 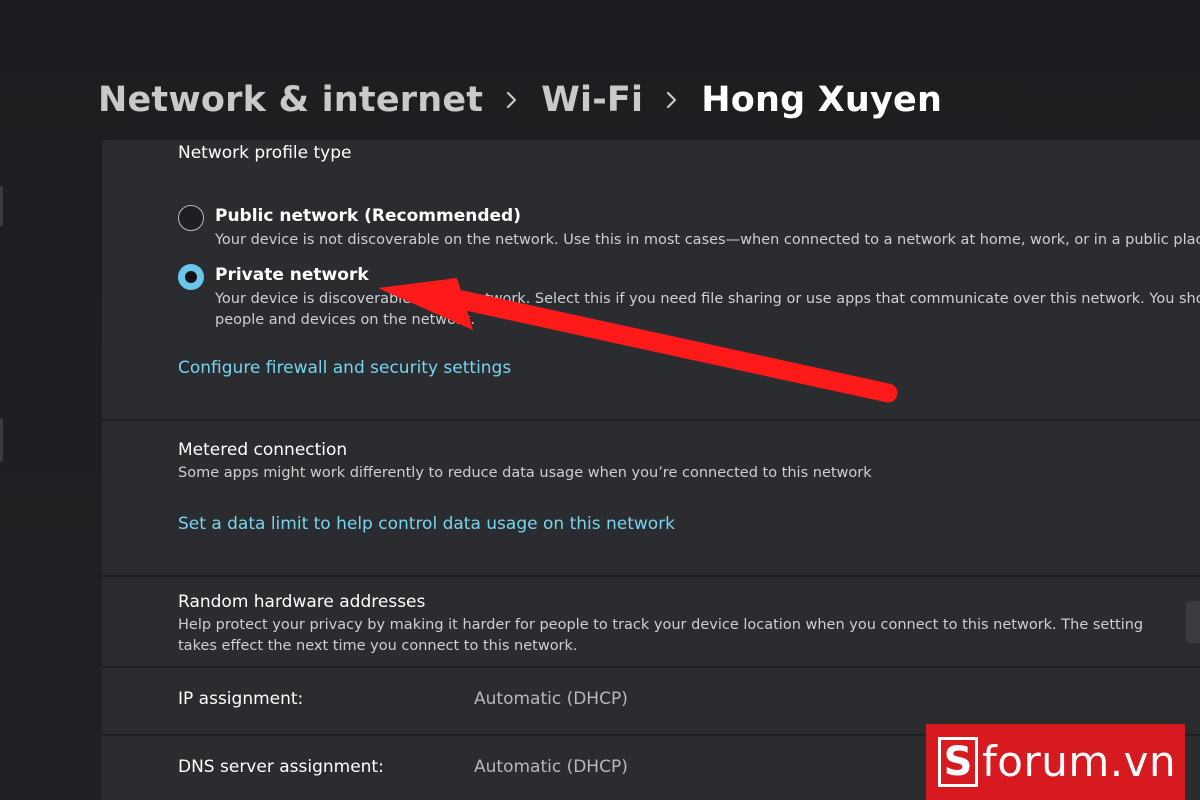 What do you see at coordinates (191, 218) in the screenshot?
I see `radio-unchecked-icon` at bounding box center [191, 218].